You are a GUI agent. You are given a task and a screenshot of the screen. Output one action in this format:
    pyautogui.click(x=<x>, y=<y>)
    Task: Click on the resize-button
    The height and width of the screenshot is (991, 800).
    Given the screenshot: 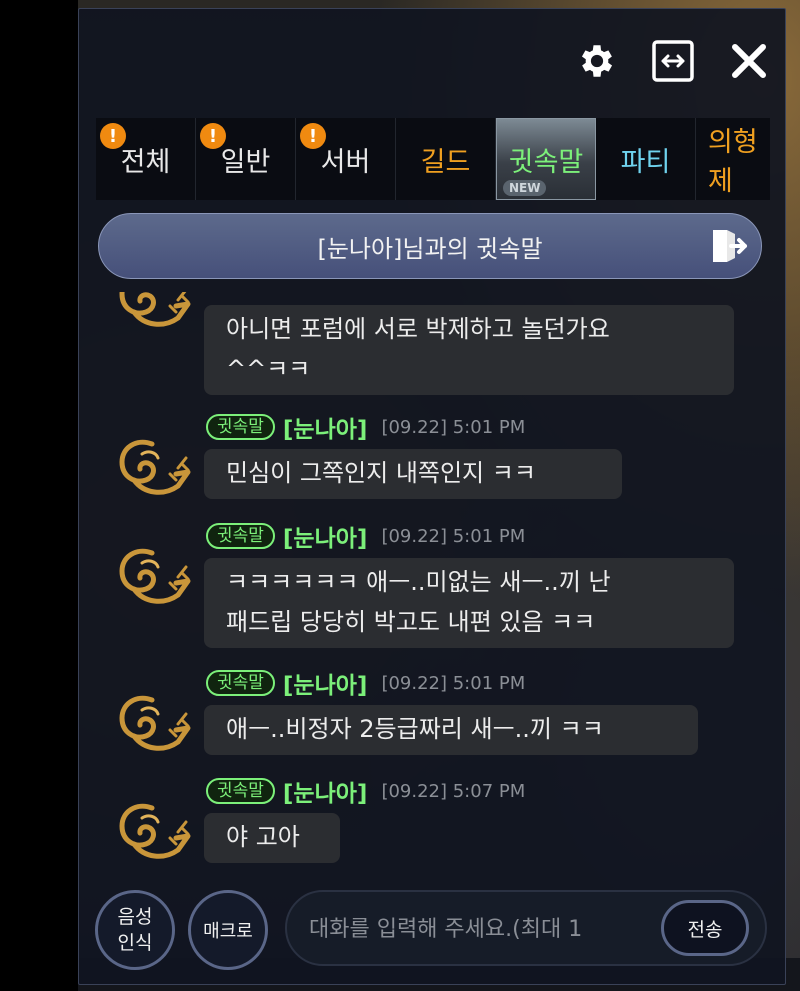 What is the action you would take?
    pyautogui.click(x=673, y=61)
    